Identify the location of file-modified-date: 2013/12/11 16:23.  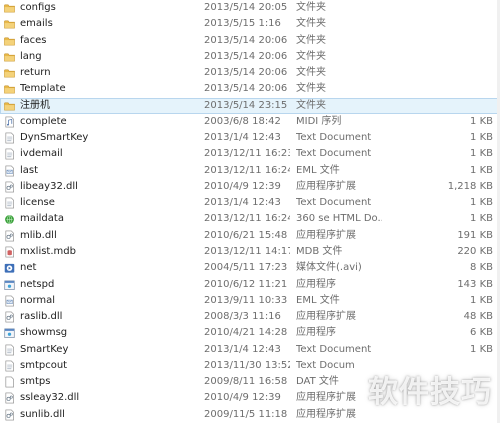
(247, 154).